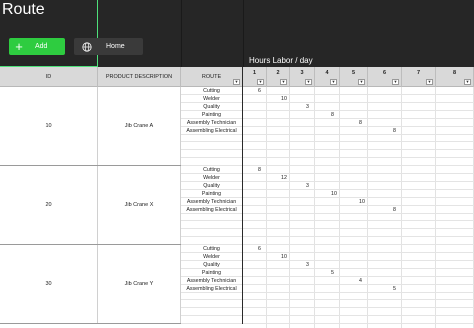  Describe the element at coordinates (327, 201) in the screenshot. I see `route-row: Assembly Technician 10` at that location.